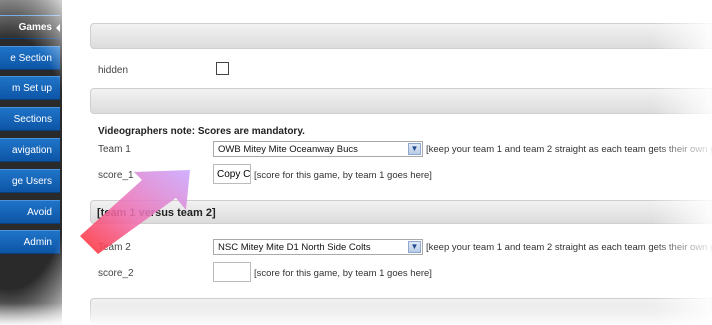 The height and width of the screenshot is (325, 712). What do you see at coordinates (232, 174) in the screenshot?
I see `score1-input: Copy C` at bounding box center [232, 174].